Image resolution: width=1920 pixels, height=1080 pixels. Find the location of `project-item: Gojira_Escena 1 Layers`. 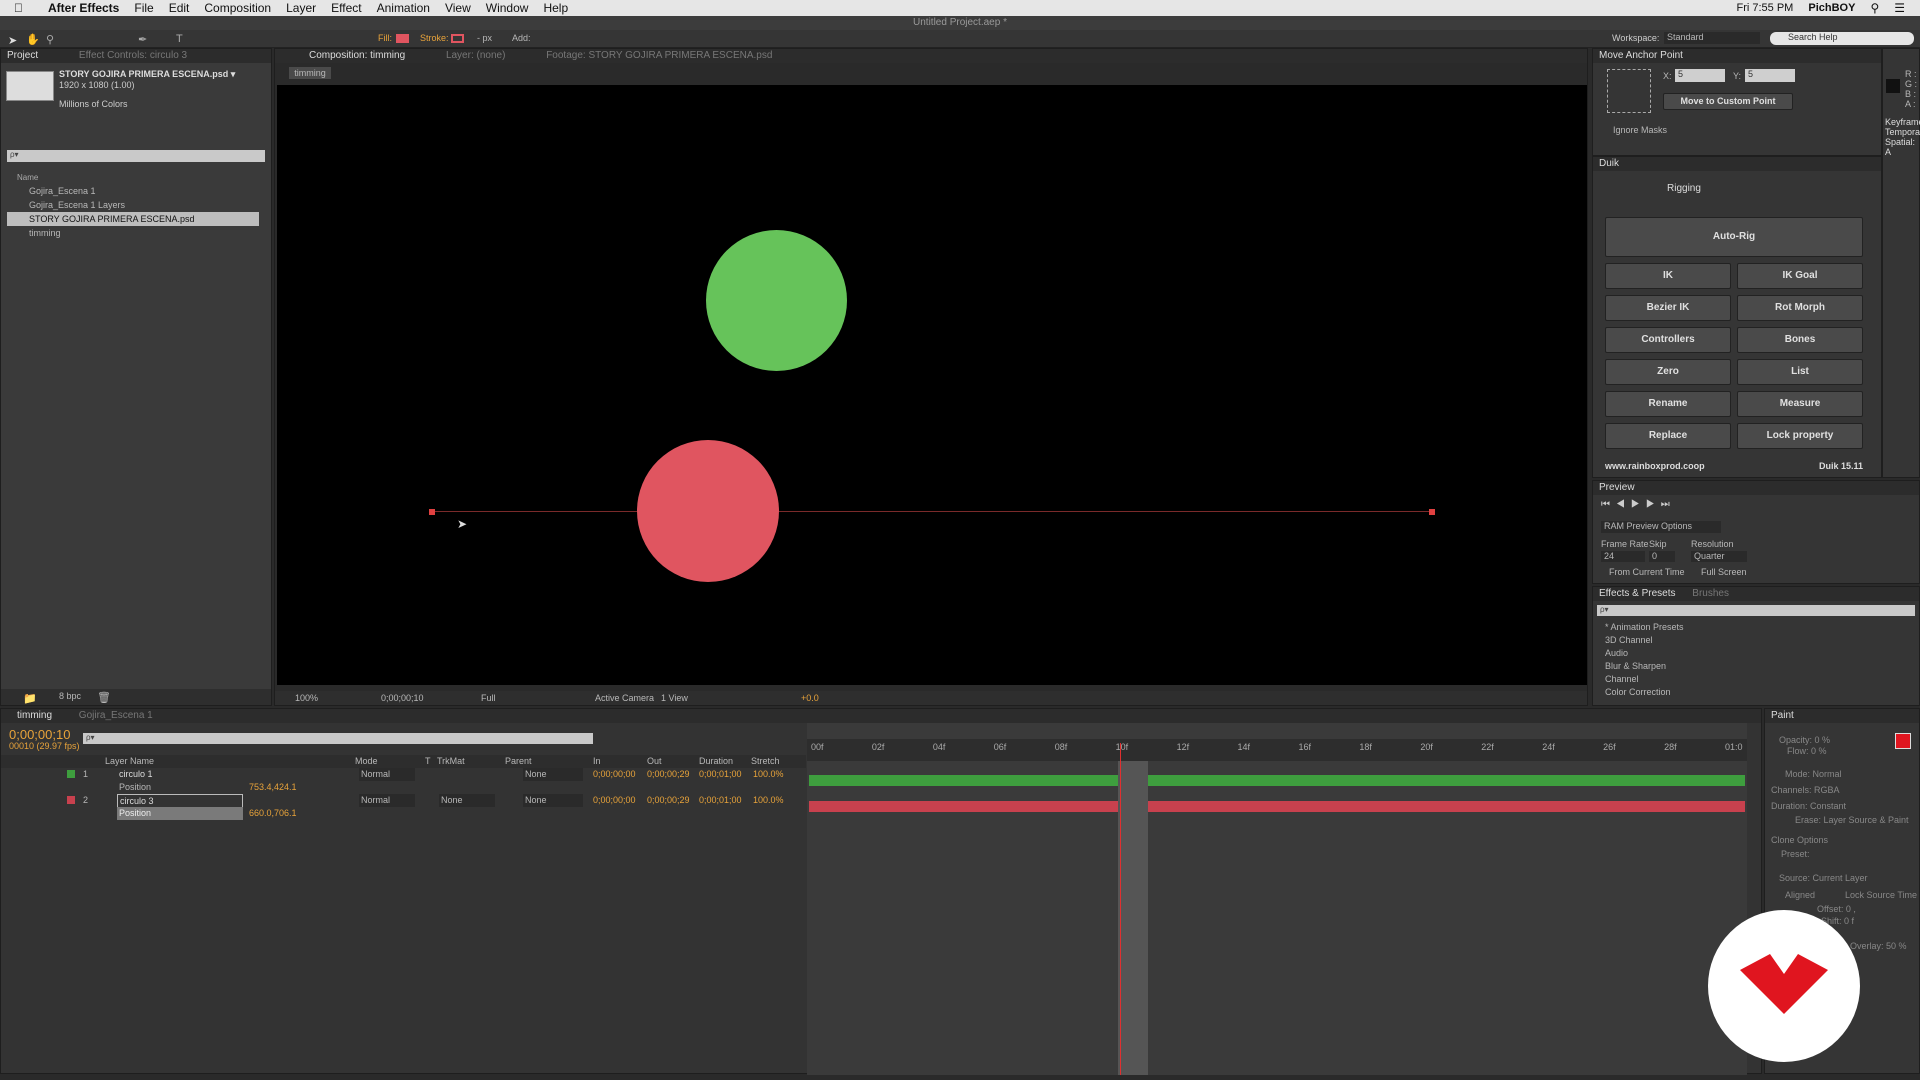

project-item: Gojira_Escena 1 Layers is located at coordinates (133, 205).